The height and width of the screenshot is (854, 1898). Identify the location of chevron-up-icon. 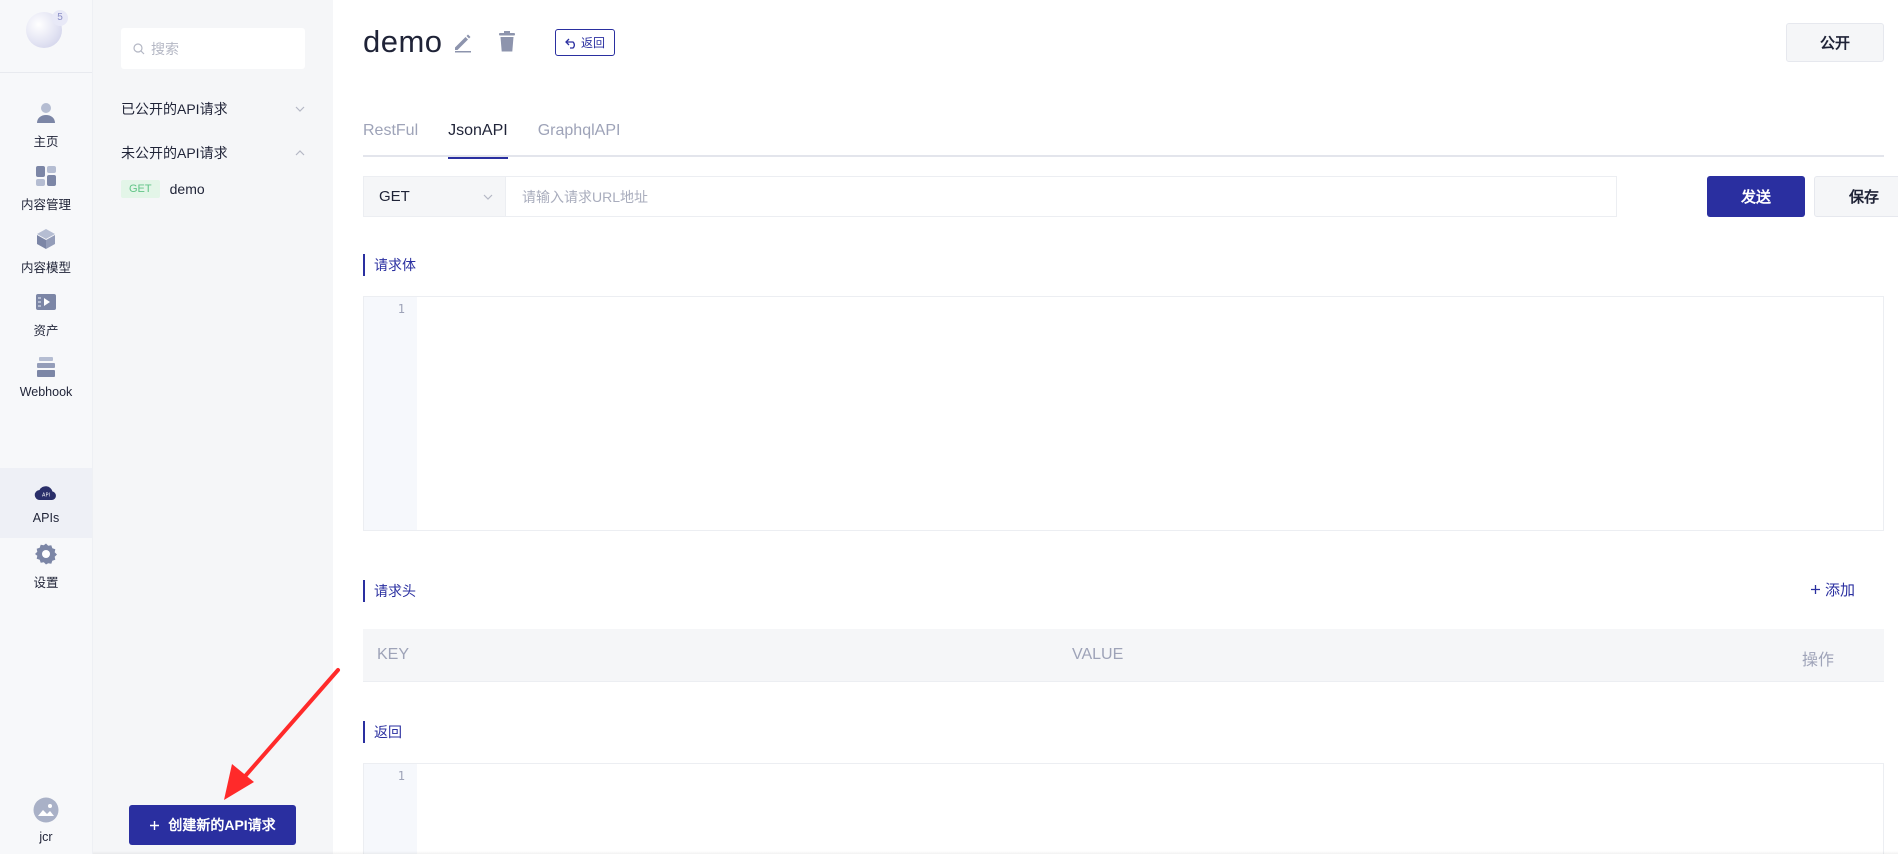
(300, 153).